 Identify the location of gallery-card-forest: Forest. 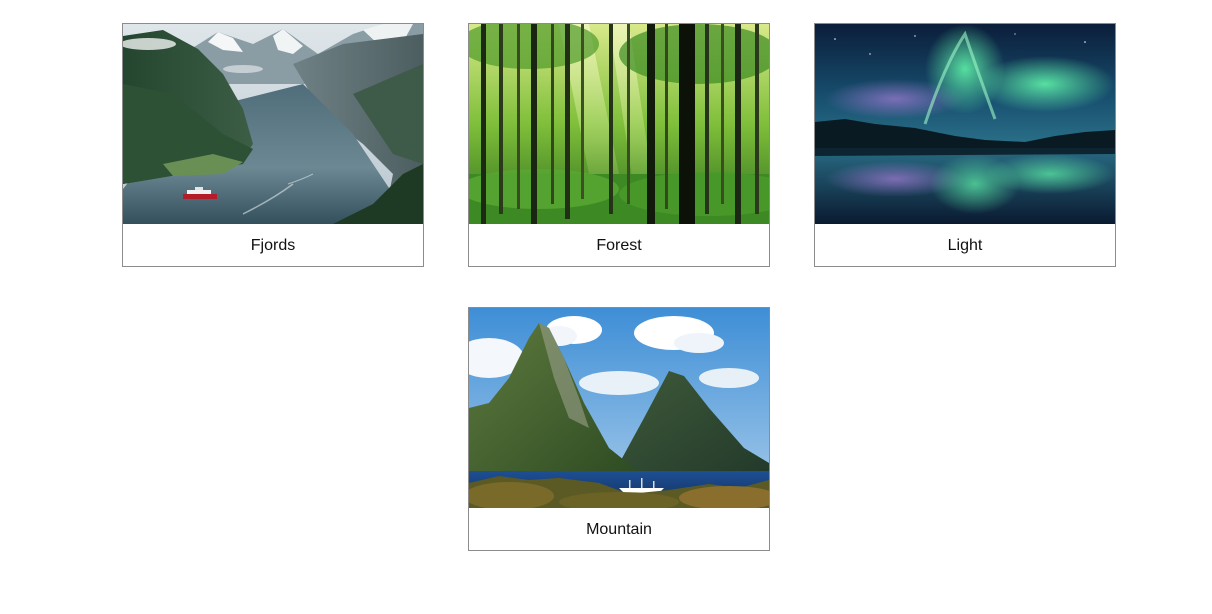
(619, 145).